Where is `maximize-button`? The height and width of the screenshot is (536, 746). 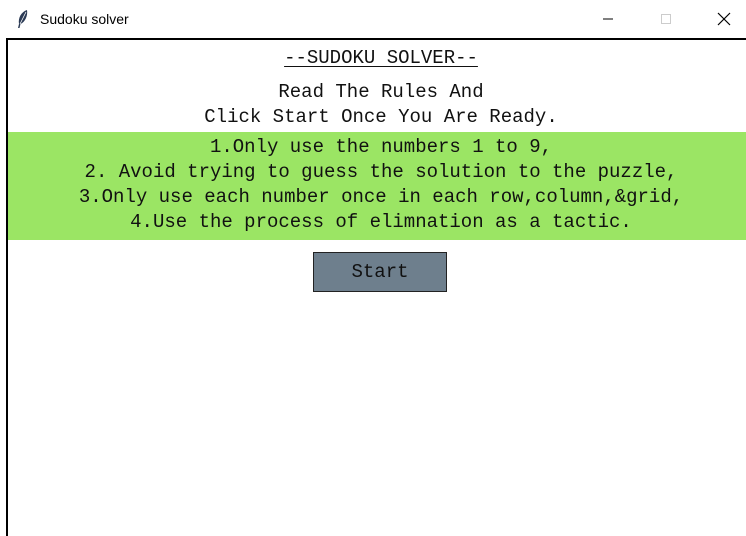
maximize-button is located at coordinates (666, 19).